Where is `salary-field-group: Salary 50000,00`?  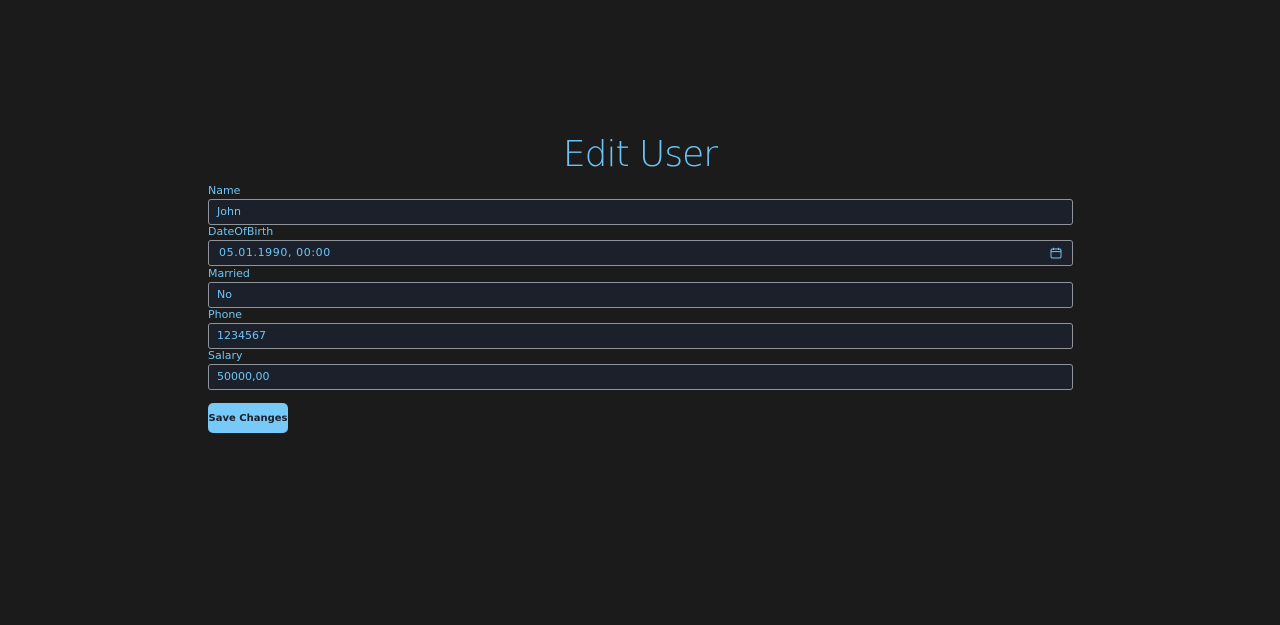
salary-field-group: Salary 50000,00 is located at coordinates (640, 370).